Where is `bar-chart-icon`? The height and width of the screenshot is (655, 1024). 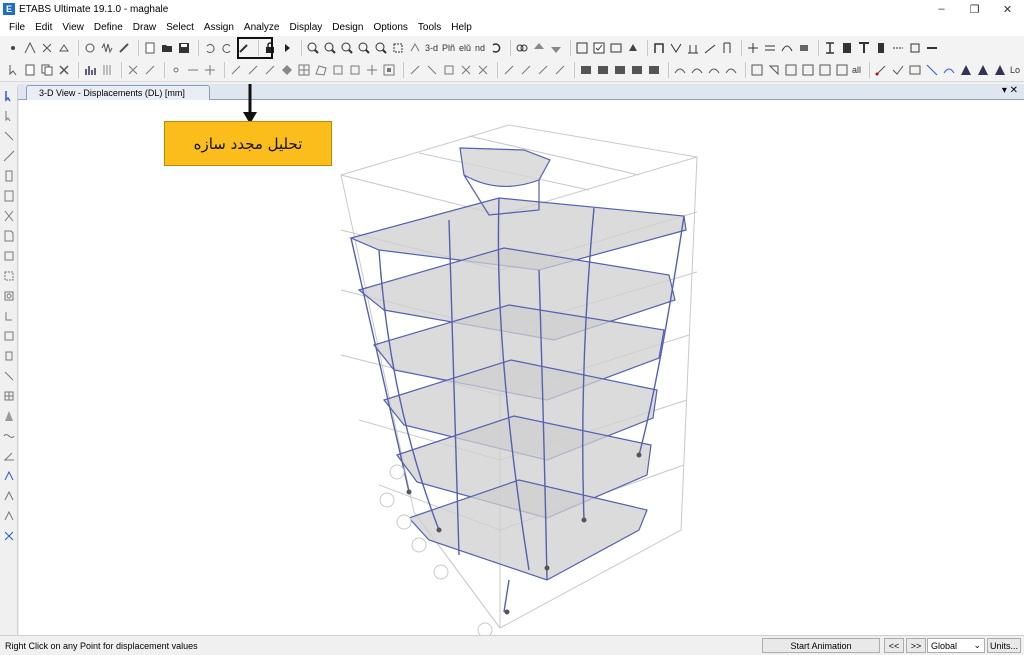 bar-chart-icon is located at coordinates (90, 70).